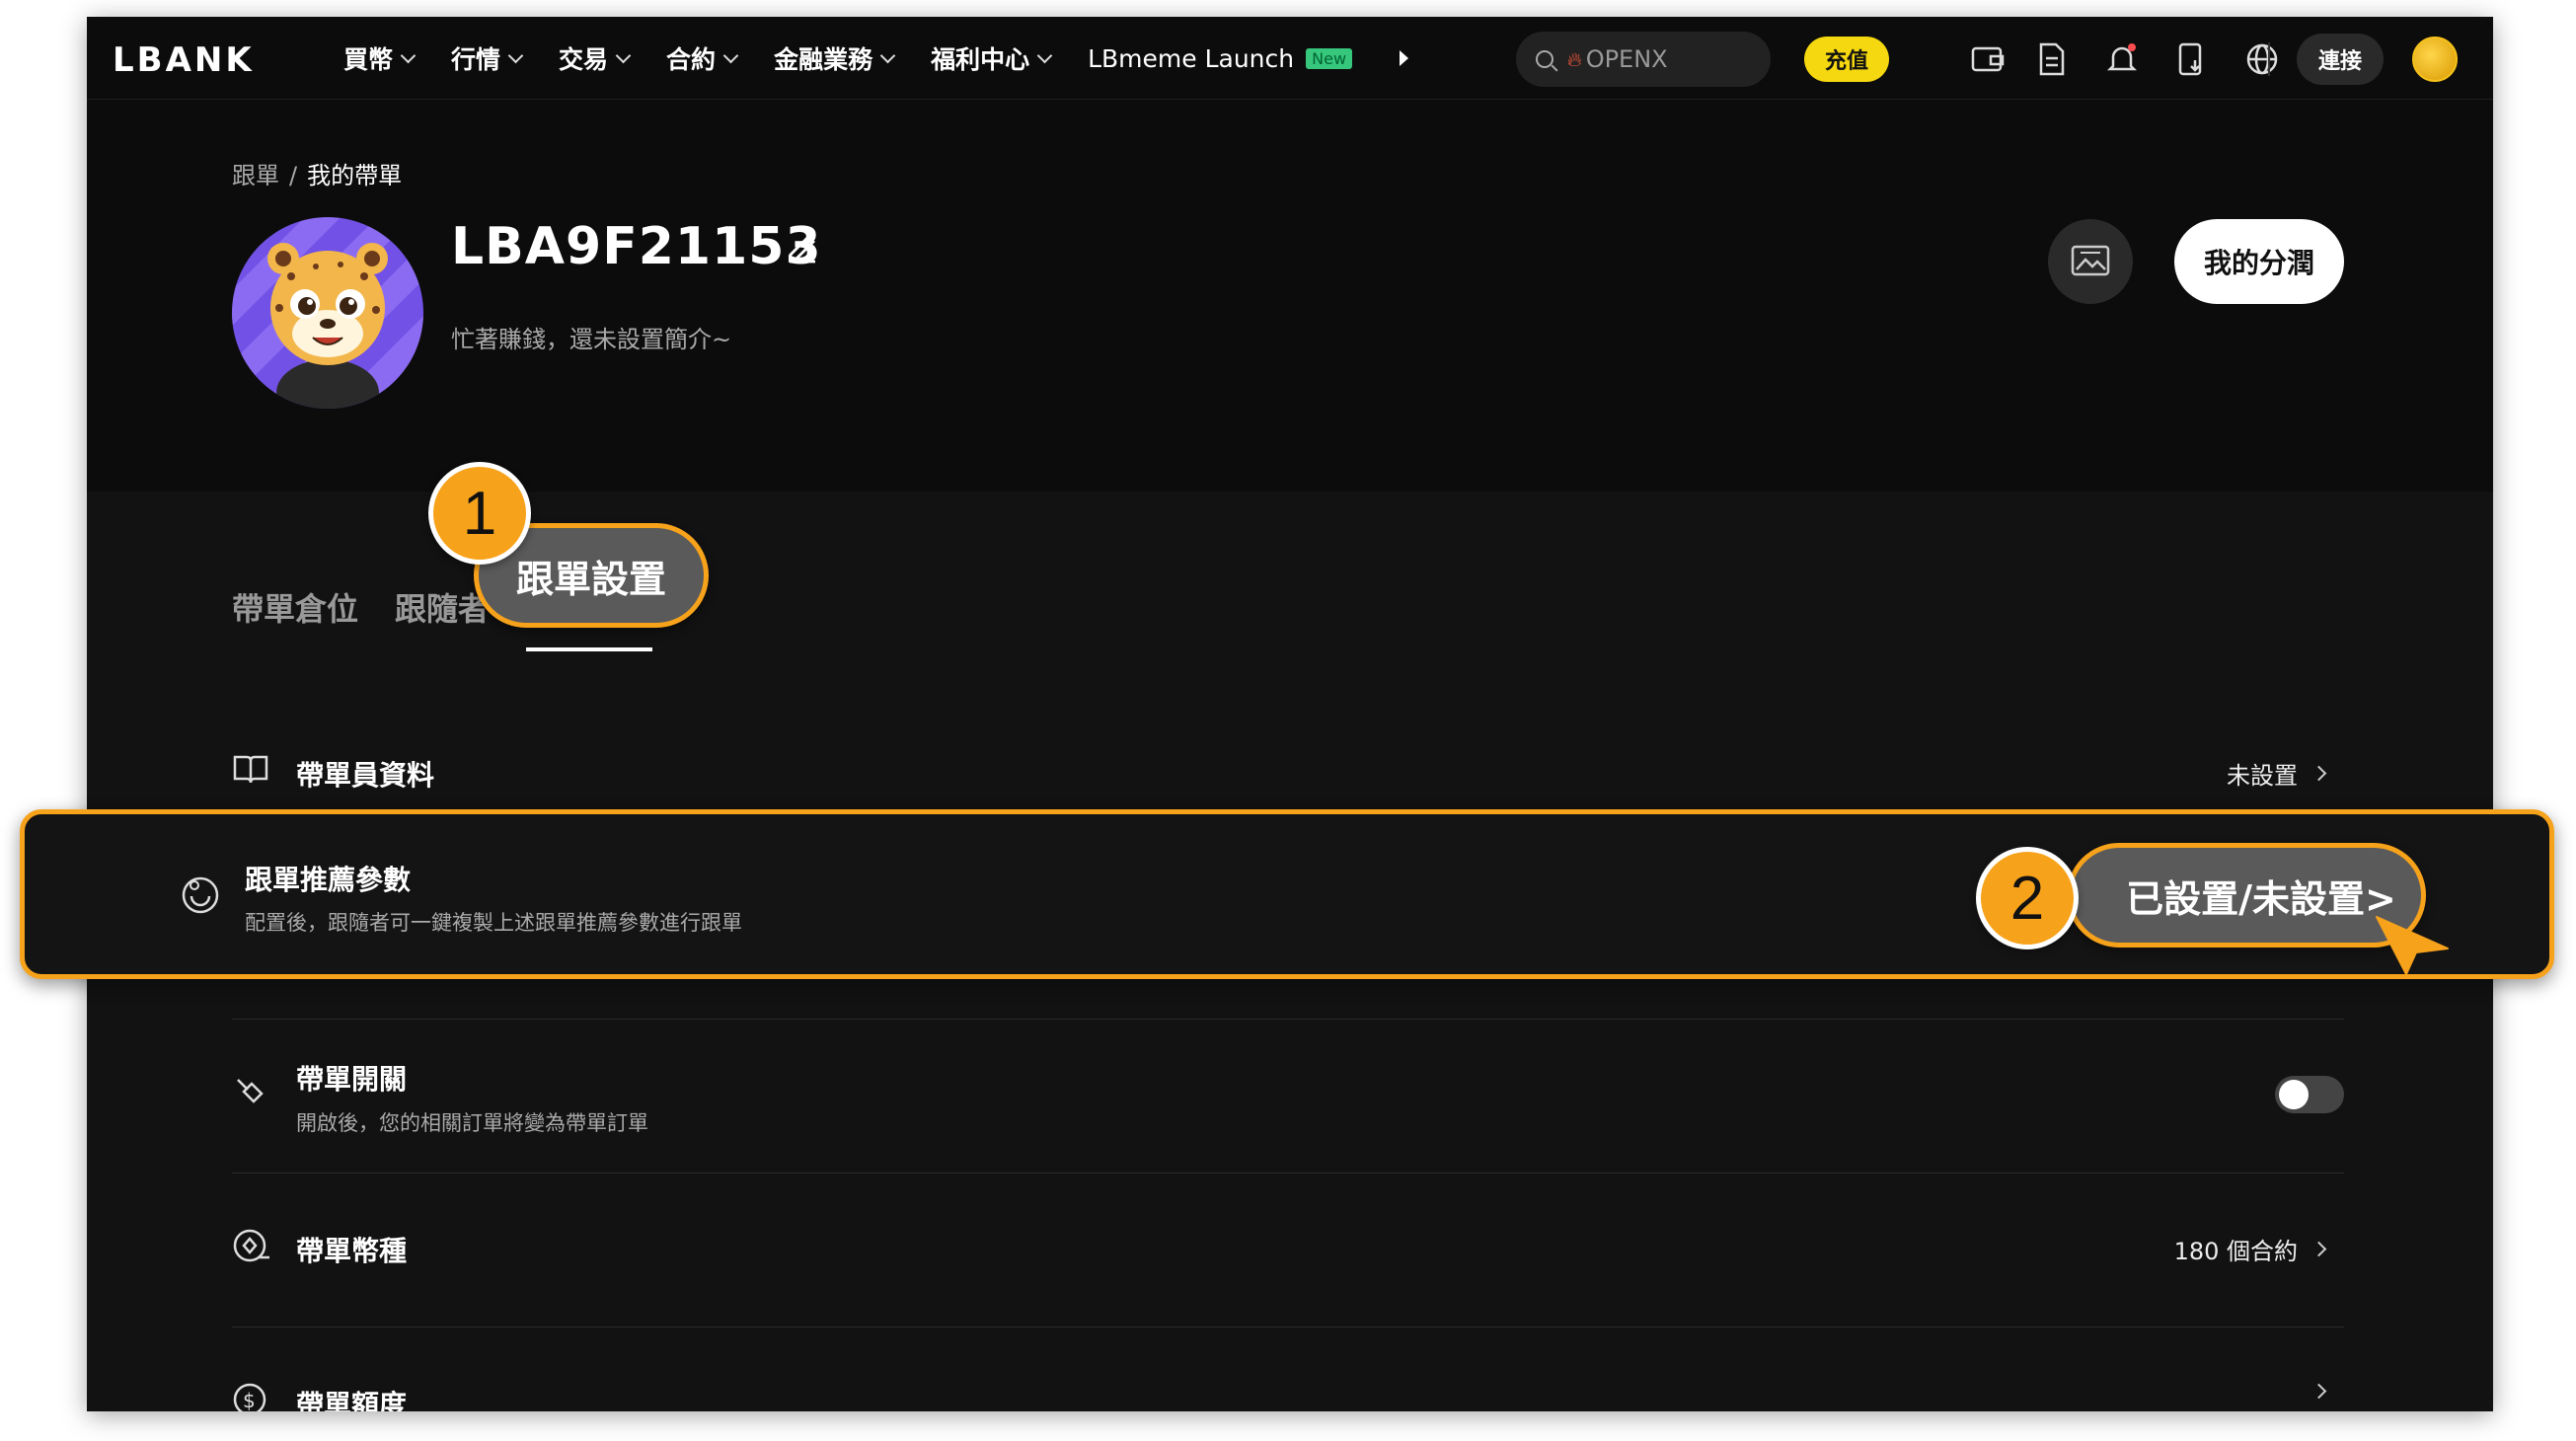 The width and height of the screenshot is (2576, 1441). Describe the element at coordinates (355, 176) in the screenshot. I see `breadcrumb-current: 我的帶單` at that location.